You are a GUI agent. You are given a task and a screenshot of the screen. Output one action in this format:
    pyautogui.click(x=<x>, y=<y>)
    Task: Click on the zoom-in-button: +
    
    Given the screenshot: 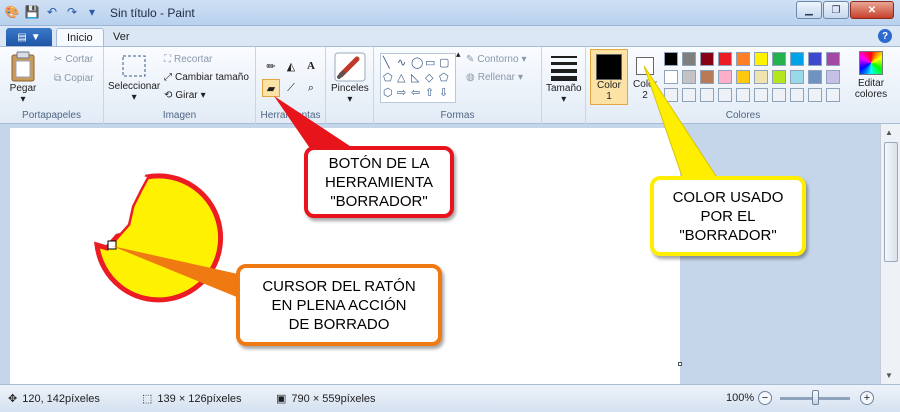 What is the action you would take?
    pyautogui.click(x=867, y=398)
    